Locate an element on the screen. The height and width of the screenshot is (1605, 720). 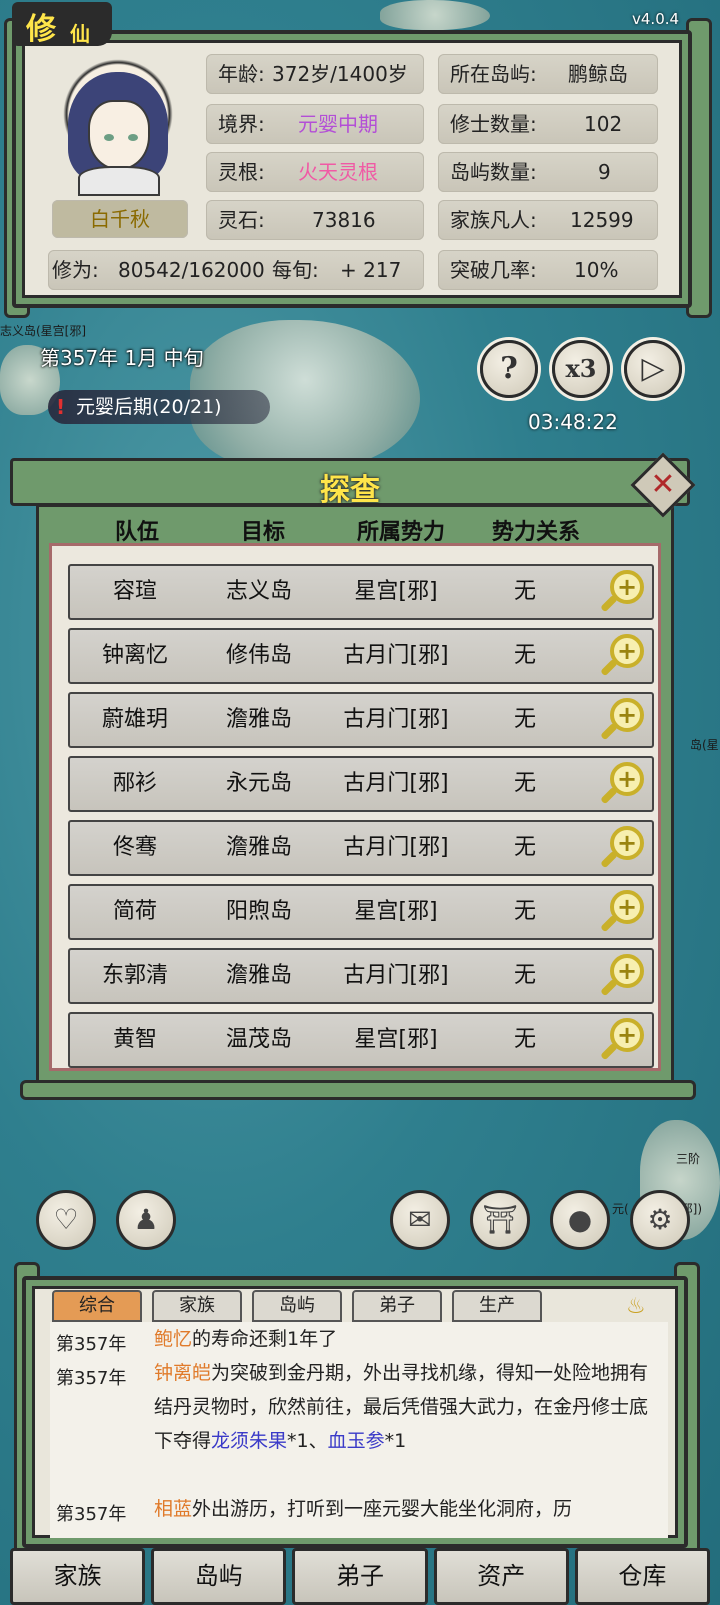
col-target: 目标 is located at coordinates (262, 532).